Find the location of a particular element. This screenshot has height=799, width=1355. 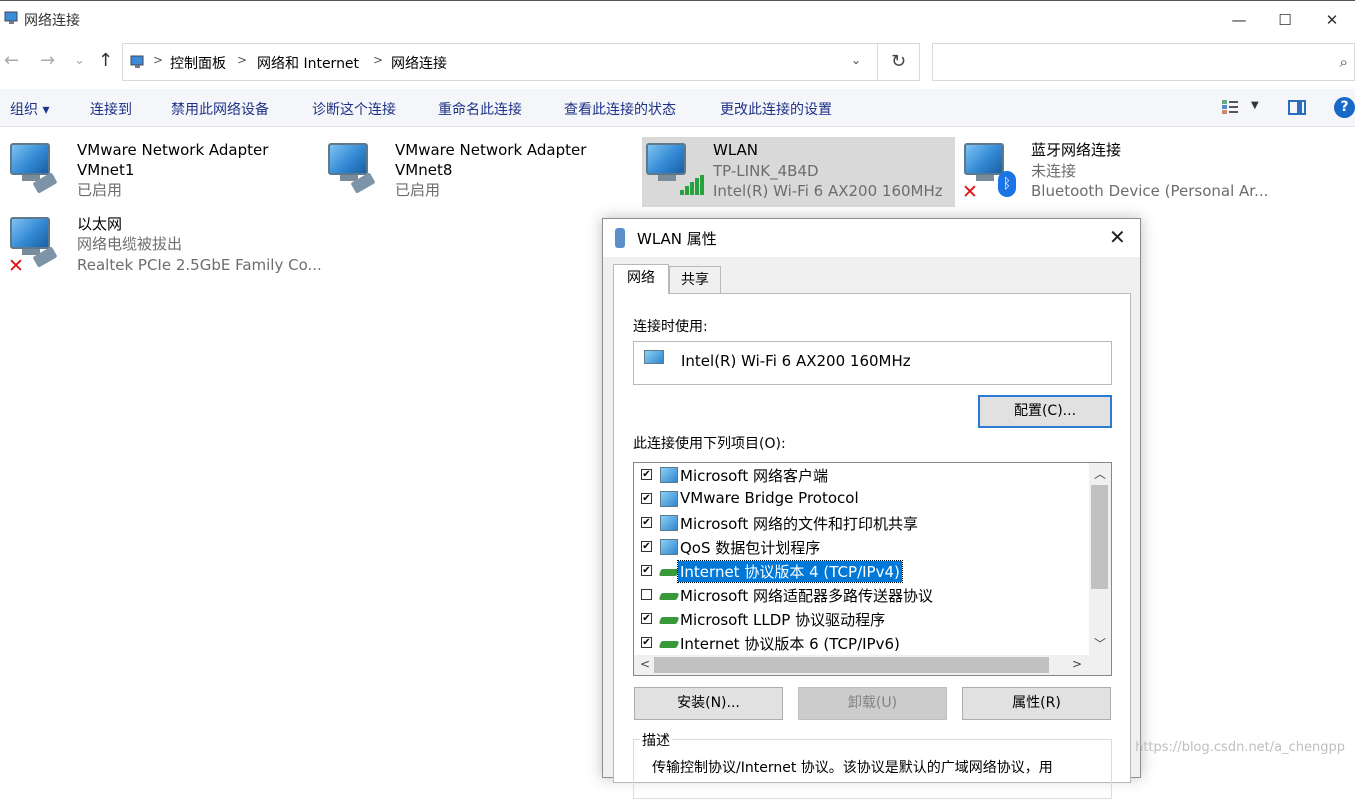

horizontal-scrollbar: < > is located at coordinates (872, 665).